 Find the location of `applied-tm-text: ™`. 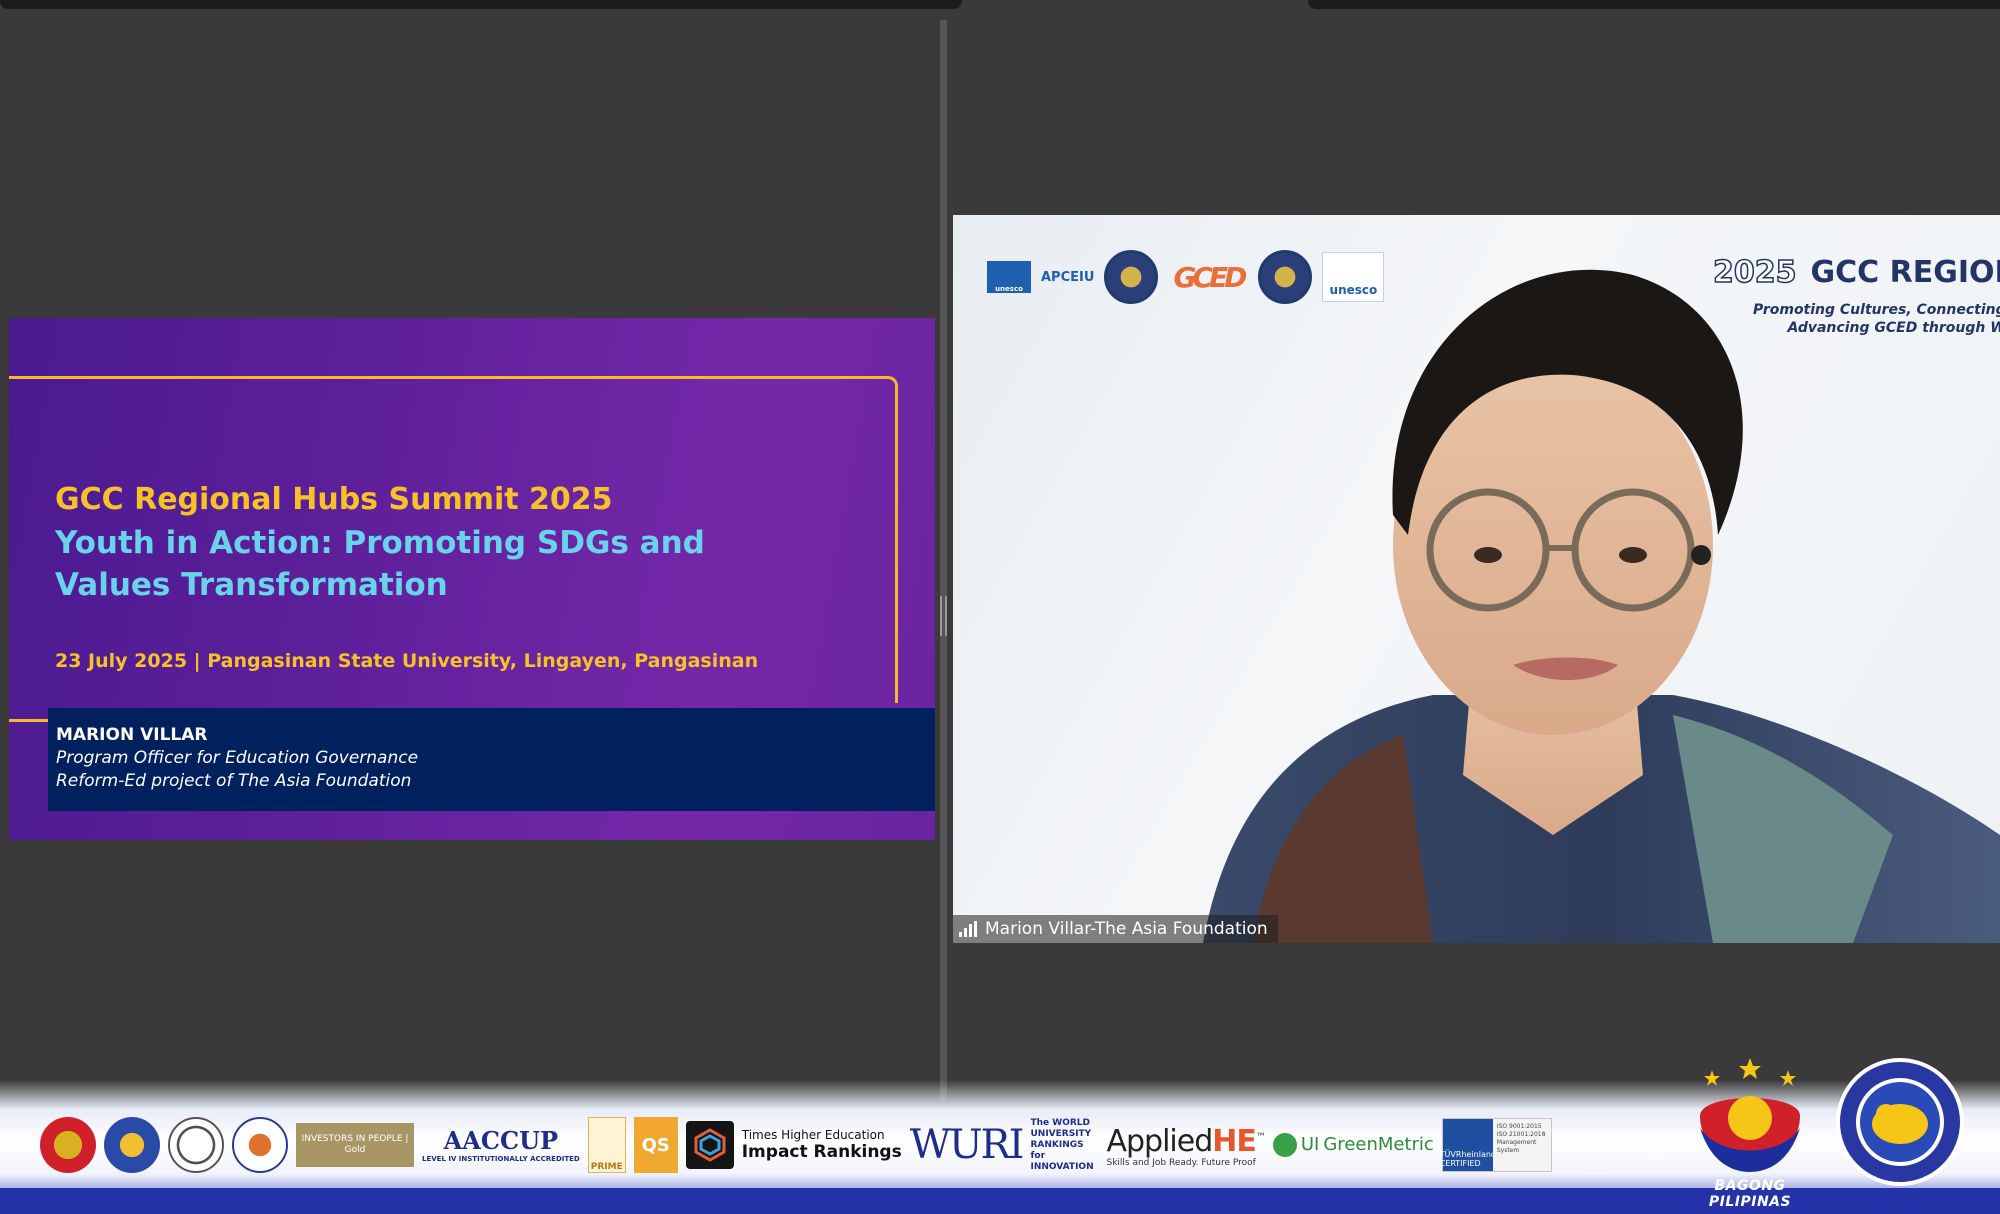

applied-tm-text: ™ is located at coordinates (1260, 1137).